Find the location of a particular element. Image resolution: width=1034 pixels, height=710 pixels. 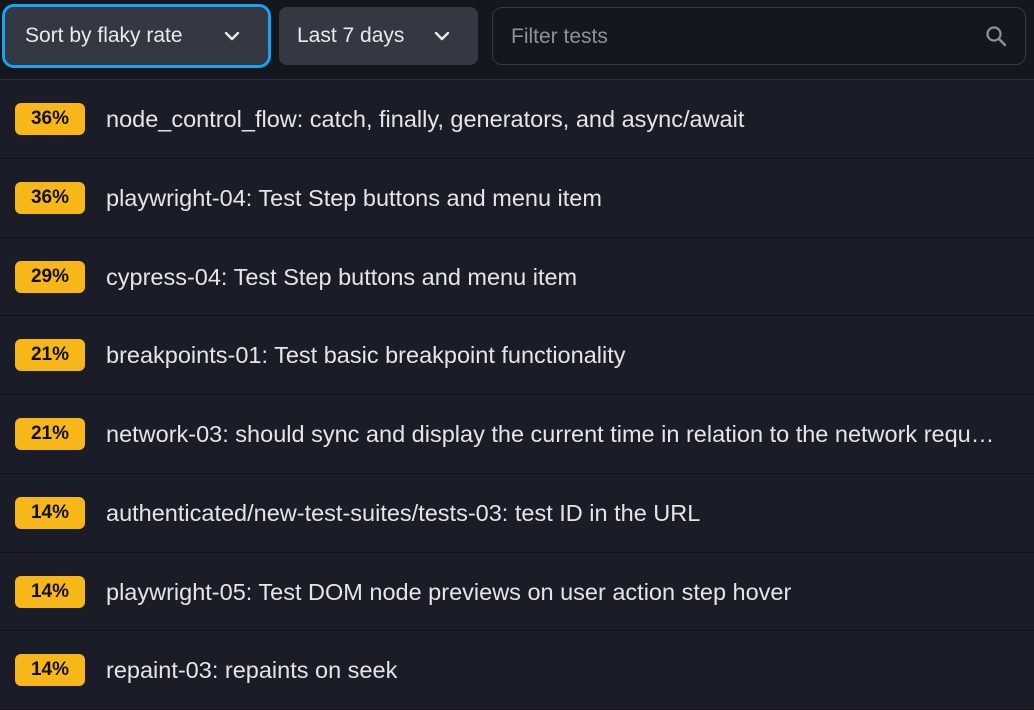

filter-search-box is located at coordinates (759, 36).